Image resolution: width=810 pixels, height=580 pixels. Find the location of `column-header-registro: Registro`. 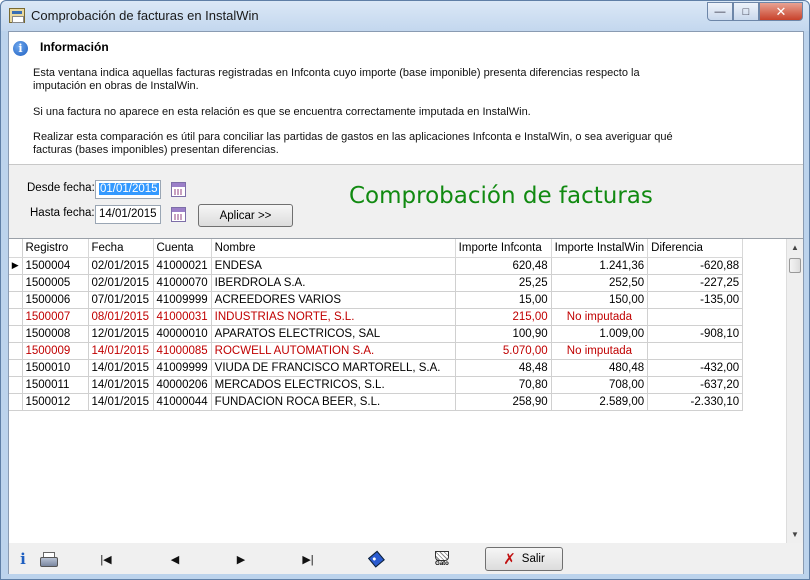

column-header-registro: Registro is located at coordinates (55, 248).